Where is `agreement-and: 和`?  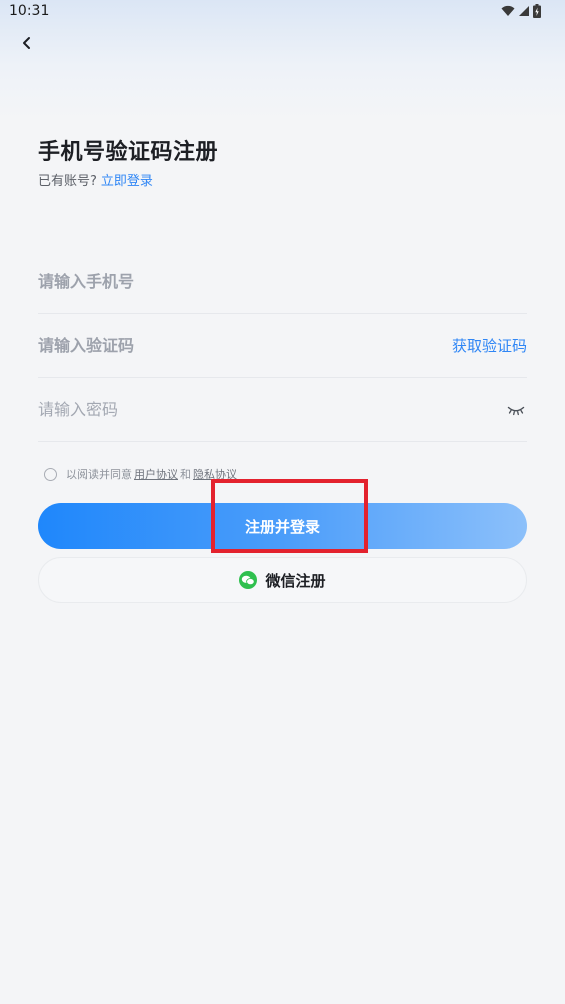 agreement-and: 和 is located at coordinates (185, 474).